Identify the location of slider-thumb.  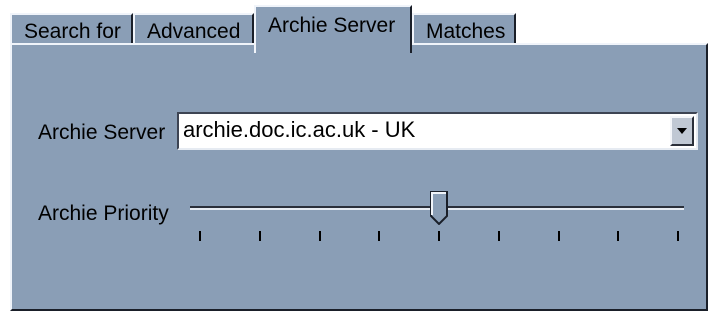
(439, 208).